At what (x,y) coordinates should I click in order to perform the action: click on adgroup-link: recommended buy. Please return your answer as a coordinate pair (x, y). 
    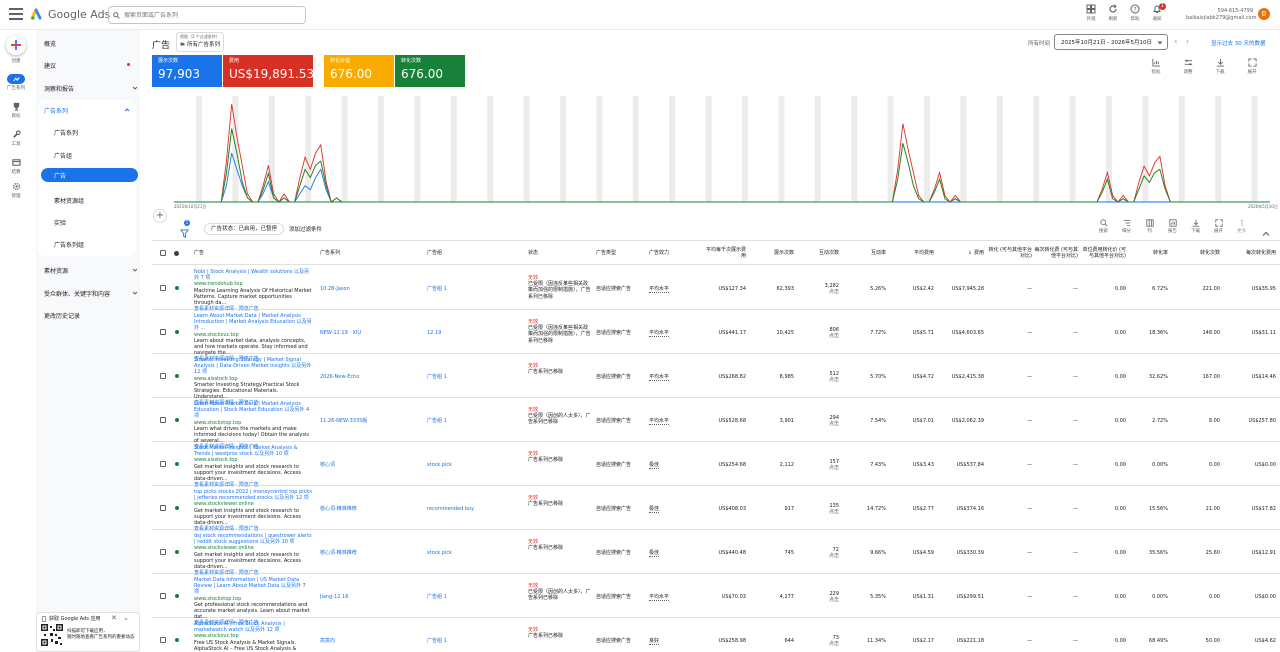
    Looking at the image, I should click on (474, 509).